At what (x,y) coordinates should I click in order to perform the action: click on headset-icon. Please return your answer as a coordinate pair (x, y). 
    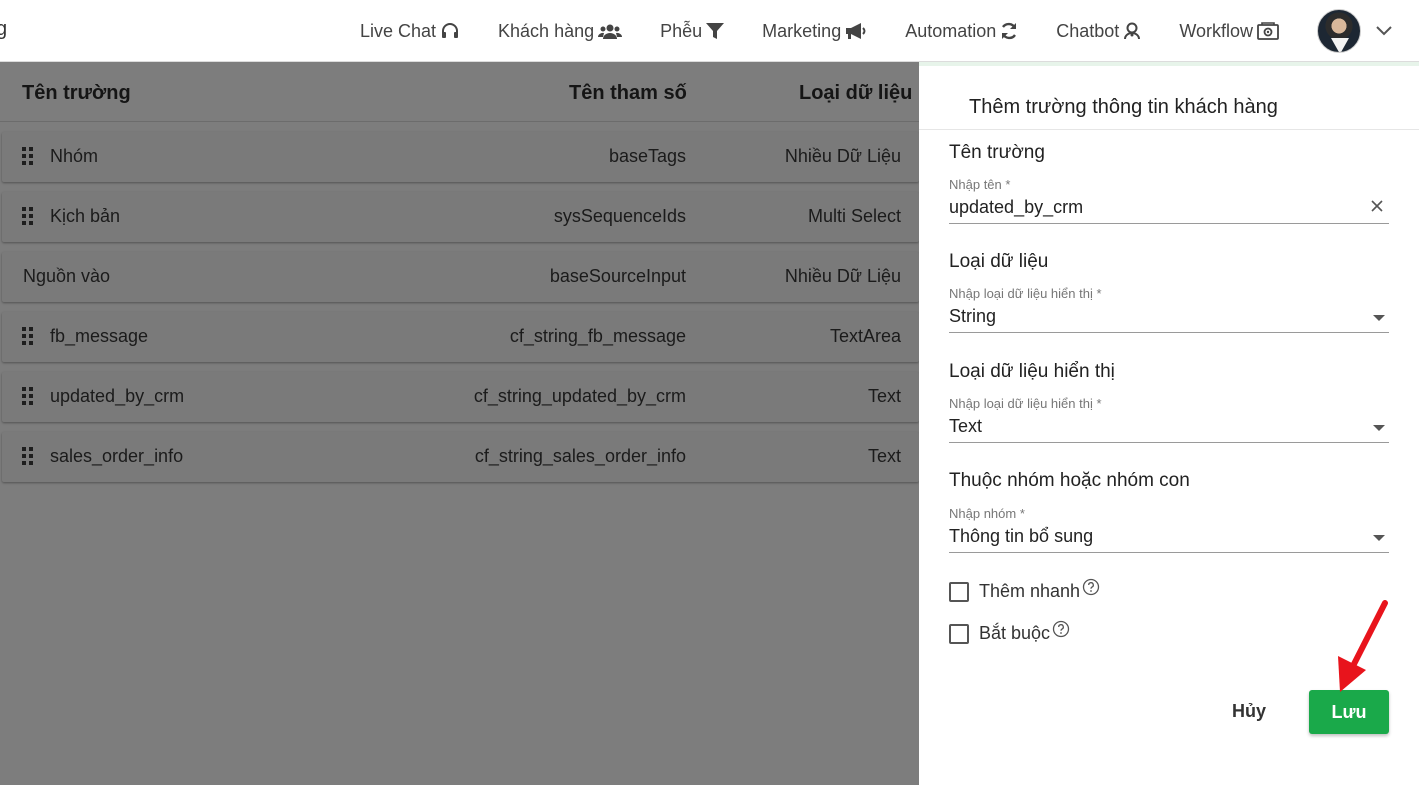
    Looking at the image, I should click on (450, 30).